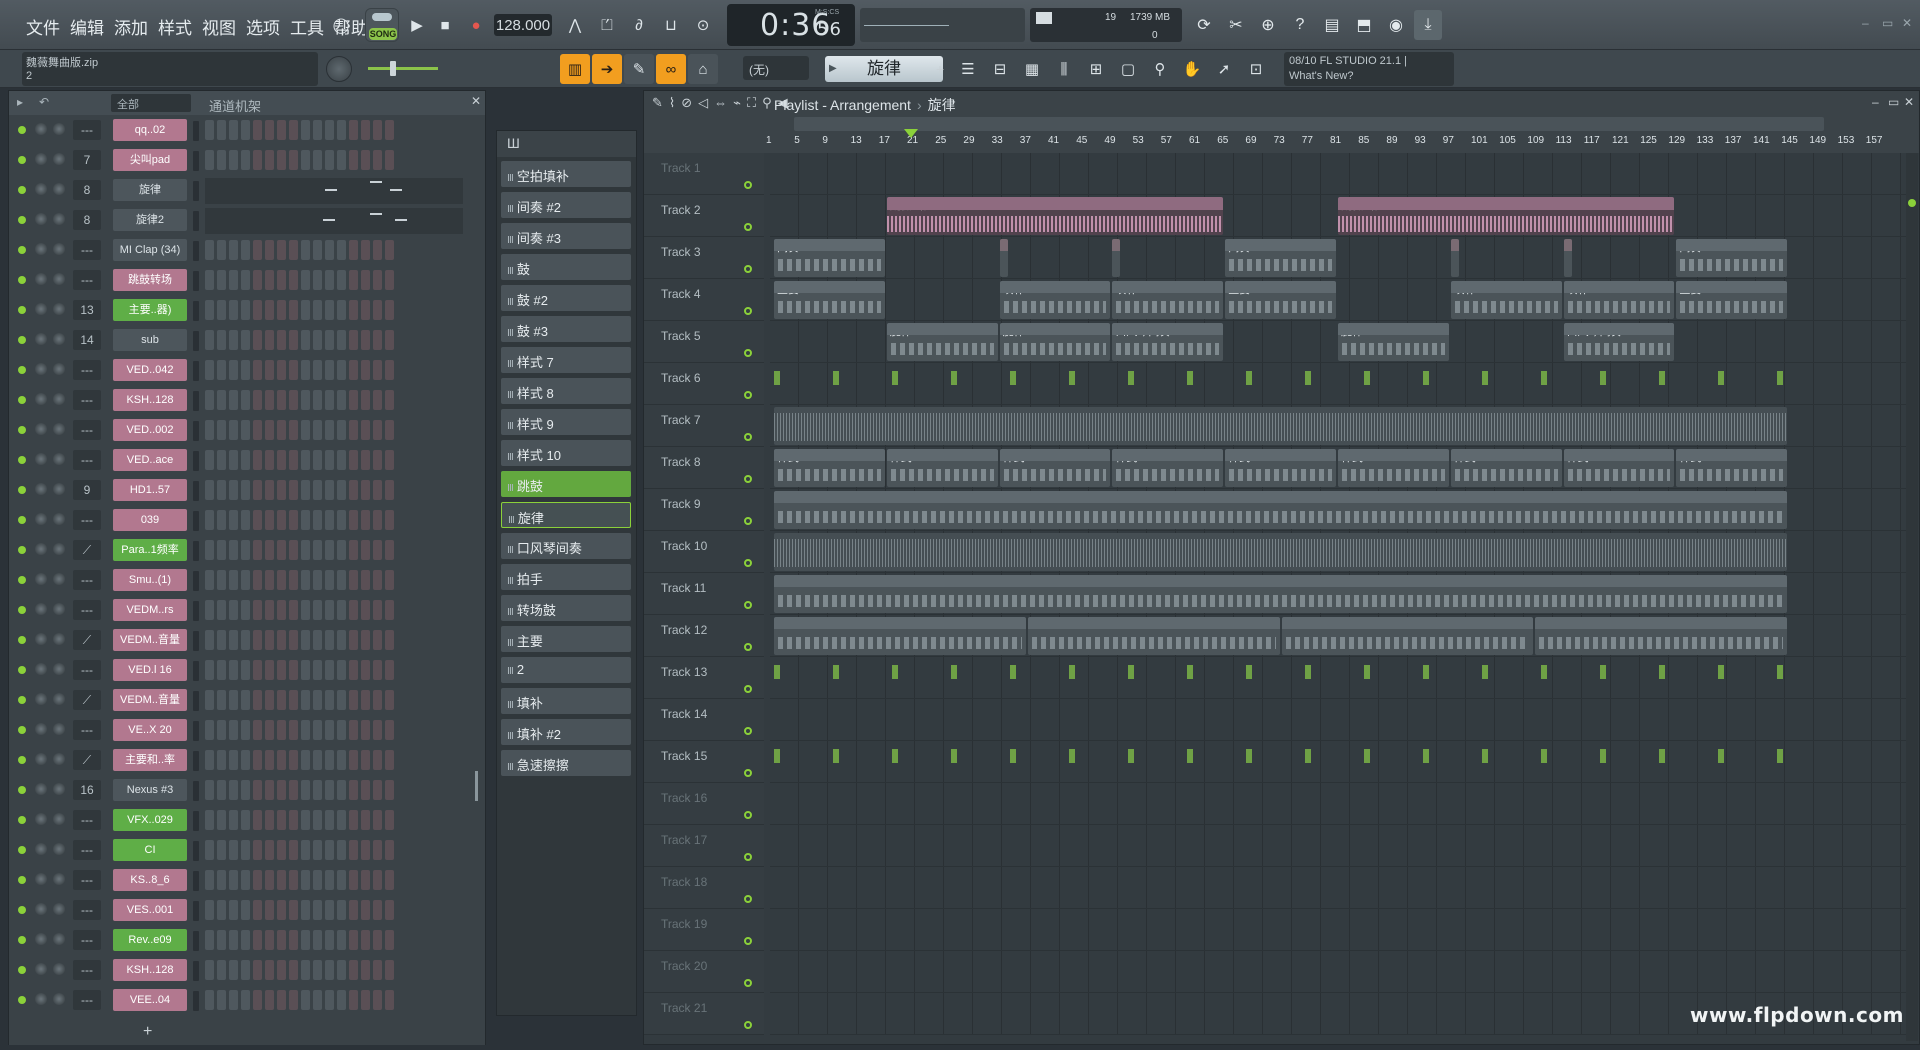  I want to click on playlist-clip: 魏薇-路童, so click(1506, 216).